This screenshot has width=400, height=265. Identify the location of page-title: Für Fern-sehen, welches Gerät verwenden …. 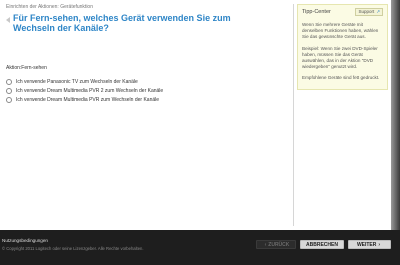
(122, 23).